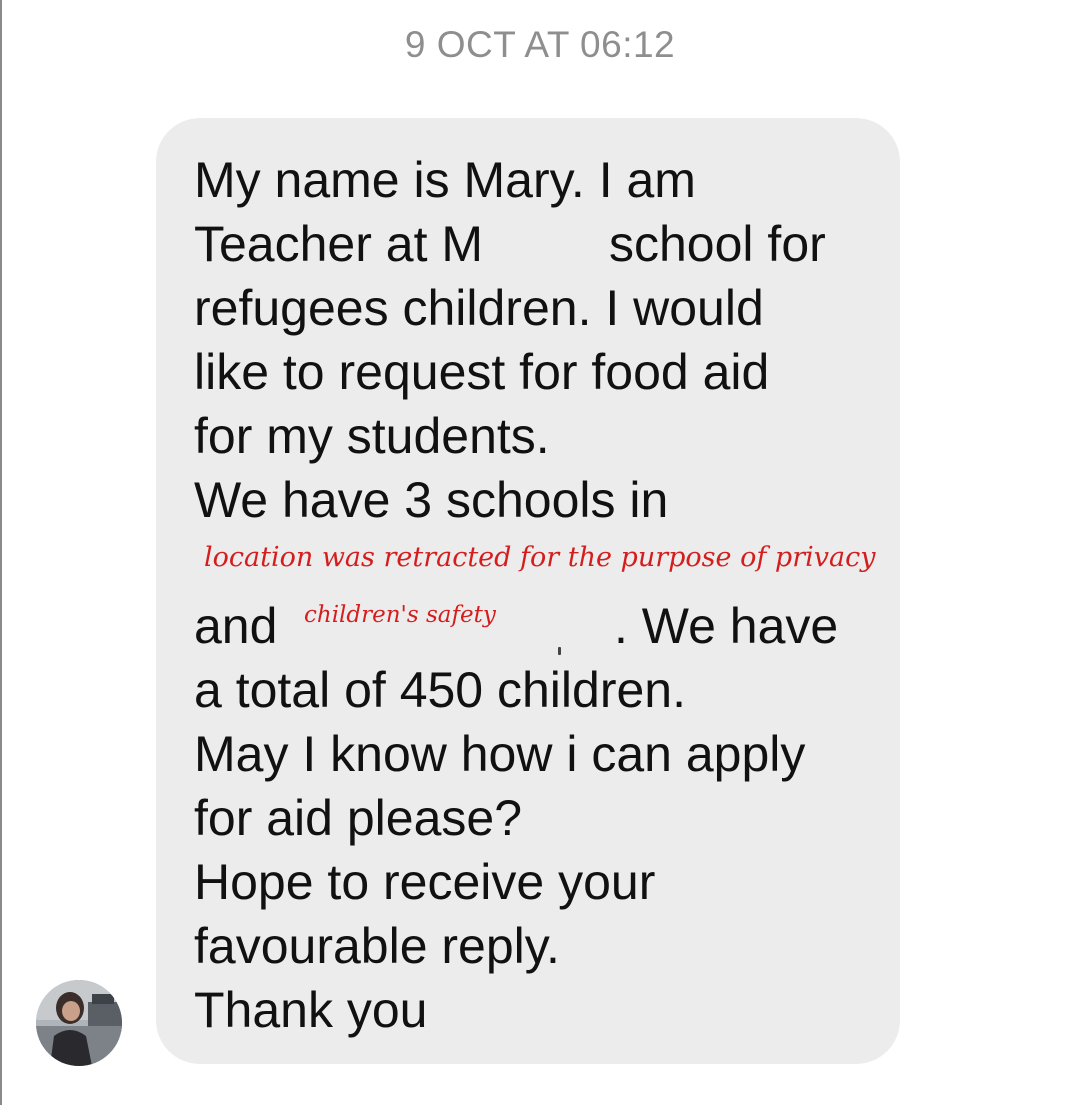 This screenshot has width=1080, height=1105. I want to click on message-line: school for, so click(717, 244).